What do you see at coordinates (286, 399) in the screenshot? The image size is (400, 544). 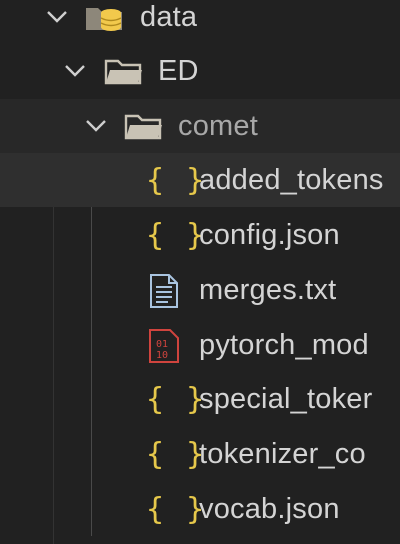 I see `file-label: special_toker` at bounding box center [286, 399].